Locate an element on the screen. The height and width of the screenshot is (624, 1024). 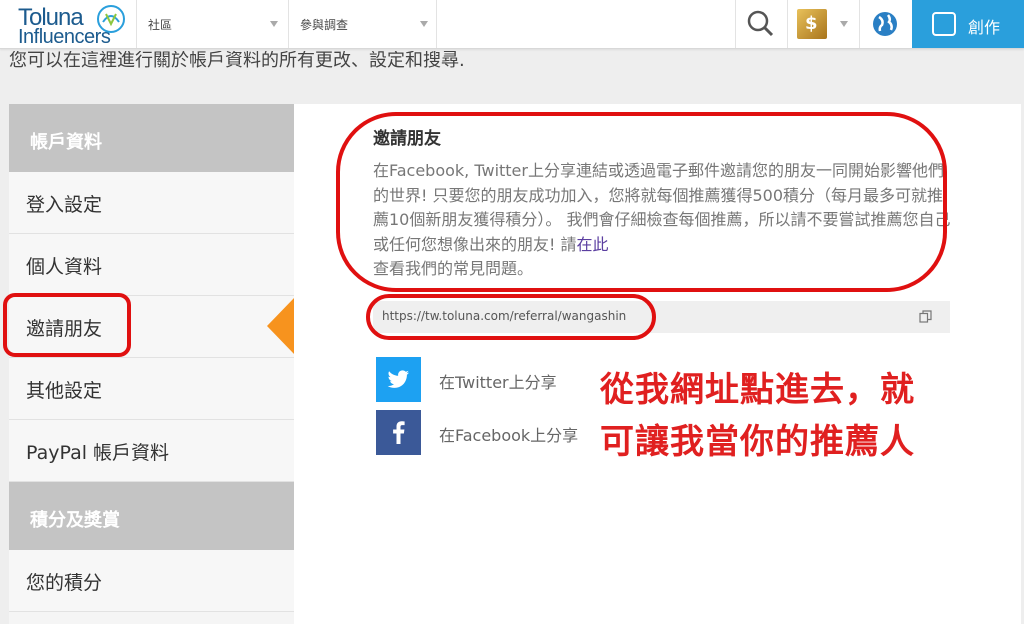
sidebar-section-points: 積分及獎賞 is located at coordinates (151, 516).